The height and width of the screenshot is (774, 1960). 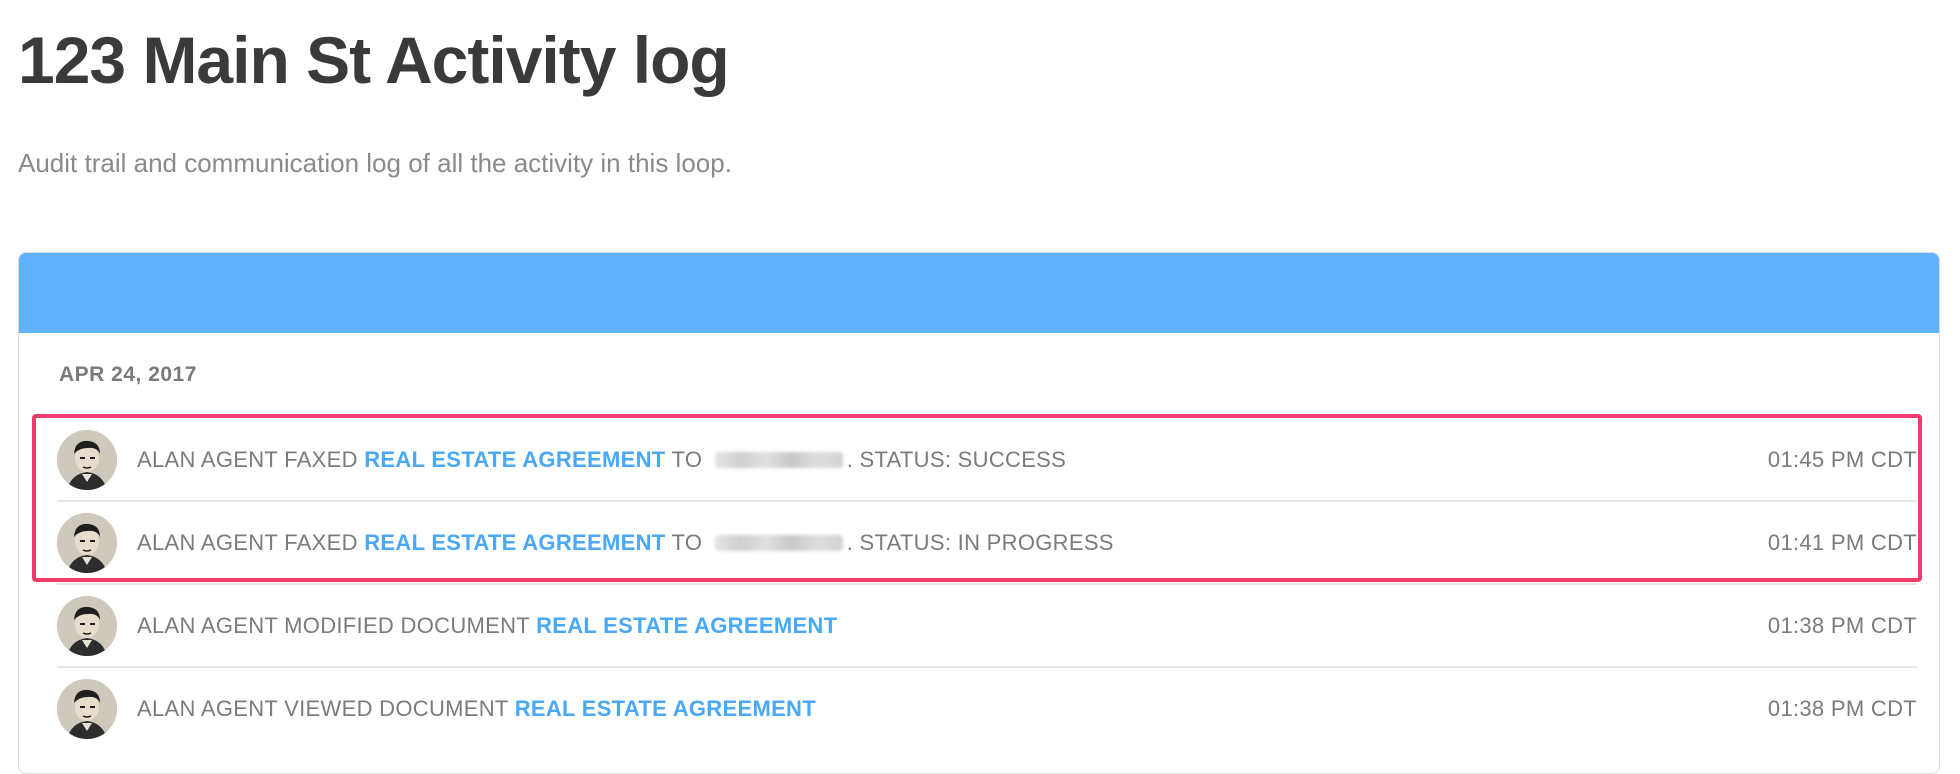 I want to click on activity-timestamp: 01:41 PM CDT, so click(x=1842, y=542).